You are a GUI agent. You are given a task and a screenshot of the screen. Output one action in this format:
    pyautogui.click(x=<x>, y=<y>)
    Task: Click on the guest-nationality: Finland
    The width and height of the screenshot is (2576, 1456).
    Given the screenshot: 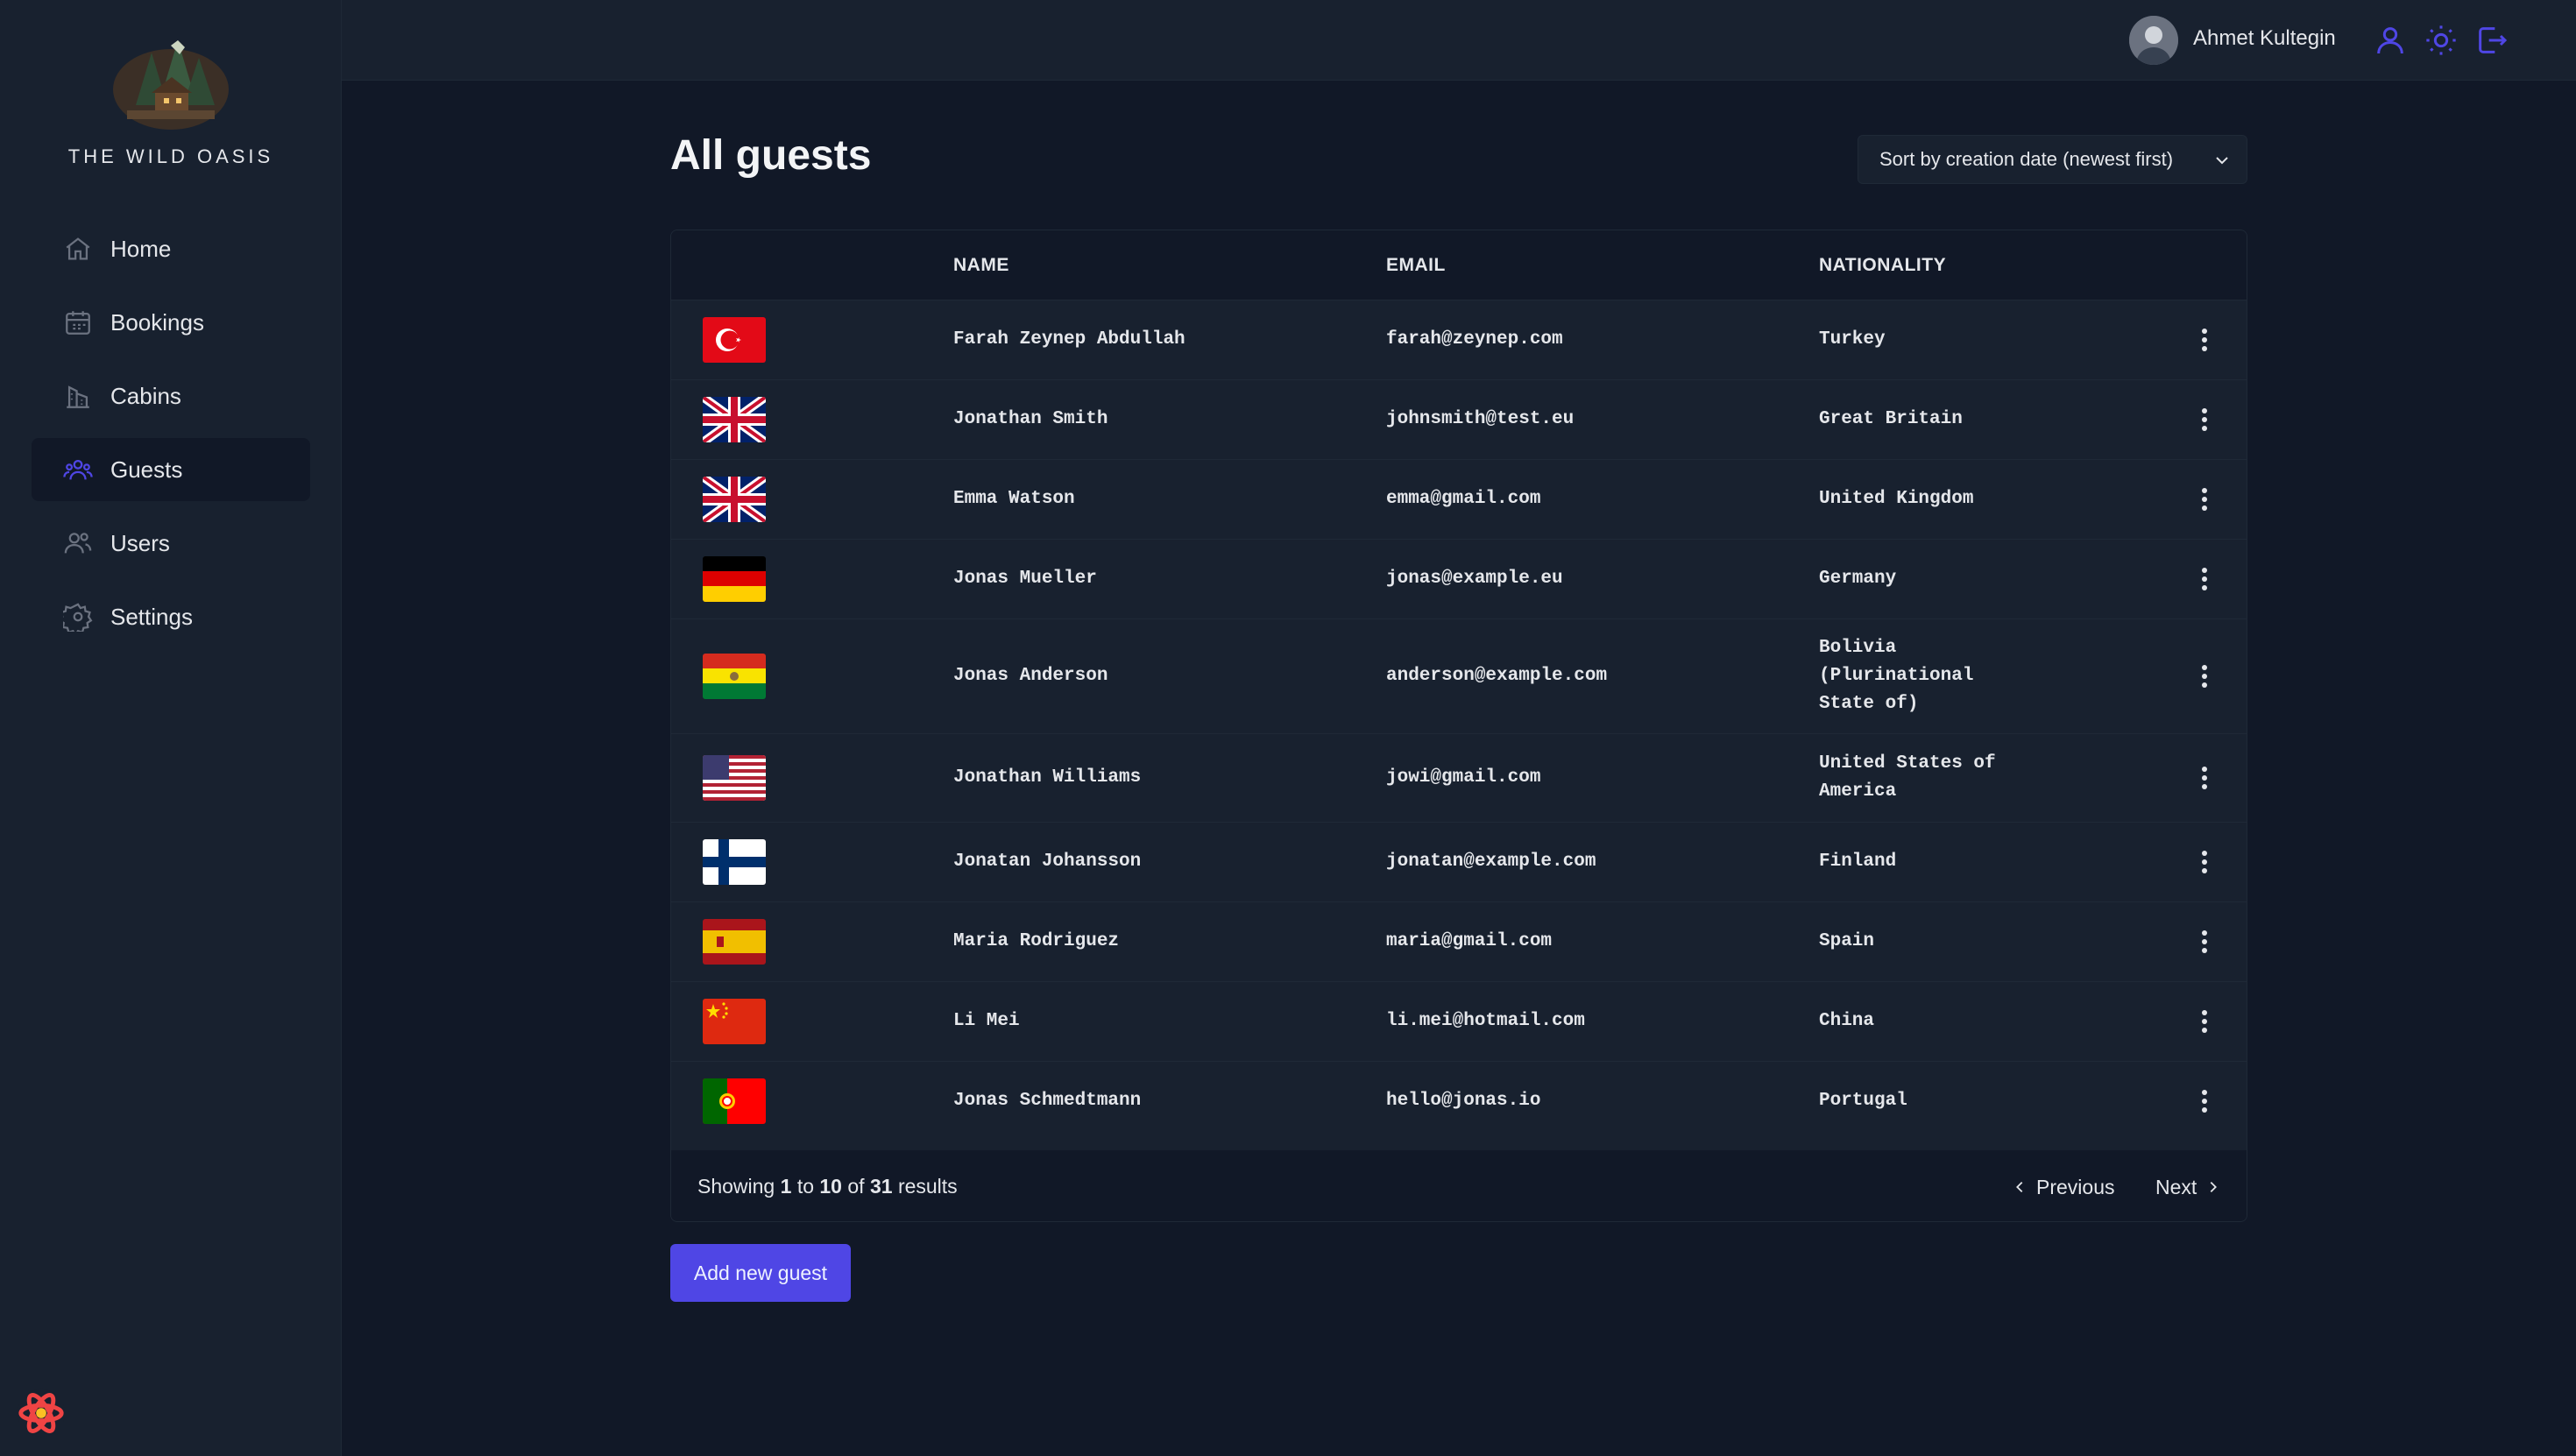 What is the action you would take?
    pyautogui.click(x=1858, y=862)
    